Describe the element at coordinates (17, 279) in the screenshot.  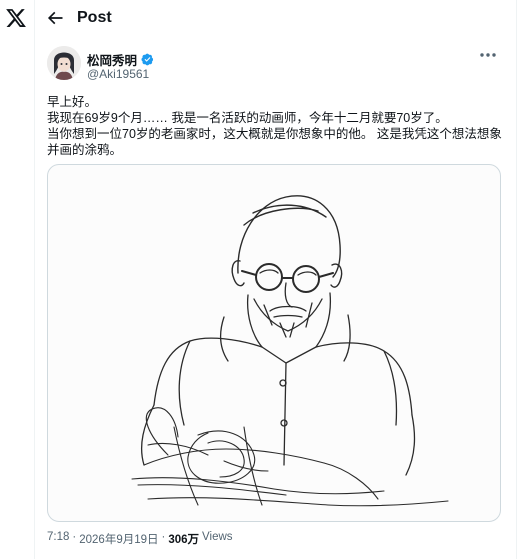
I see `left-rail` at that location.